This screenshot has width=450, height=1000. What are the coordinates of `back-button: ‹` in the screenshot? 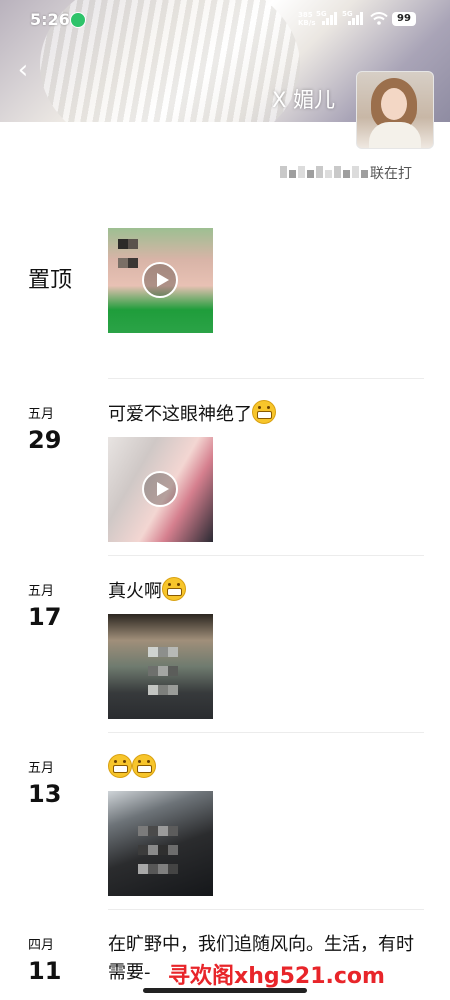 It's located at (23, 70).